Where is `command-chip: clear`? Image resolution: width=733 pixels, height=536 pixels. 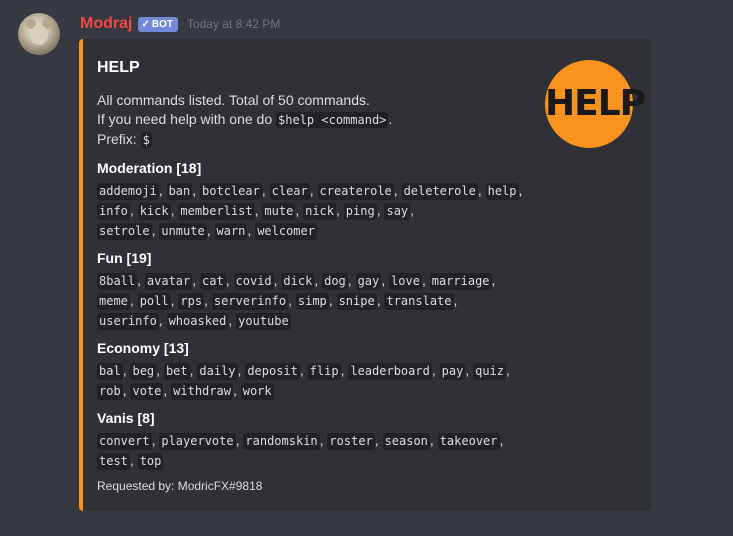
command-chip: clear is located at coordinates (289, 191).